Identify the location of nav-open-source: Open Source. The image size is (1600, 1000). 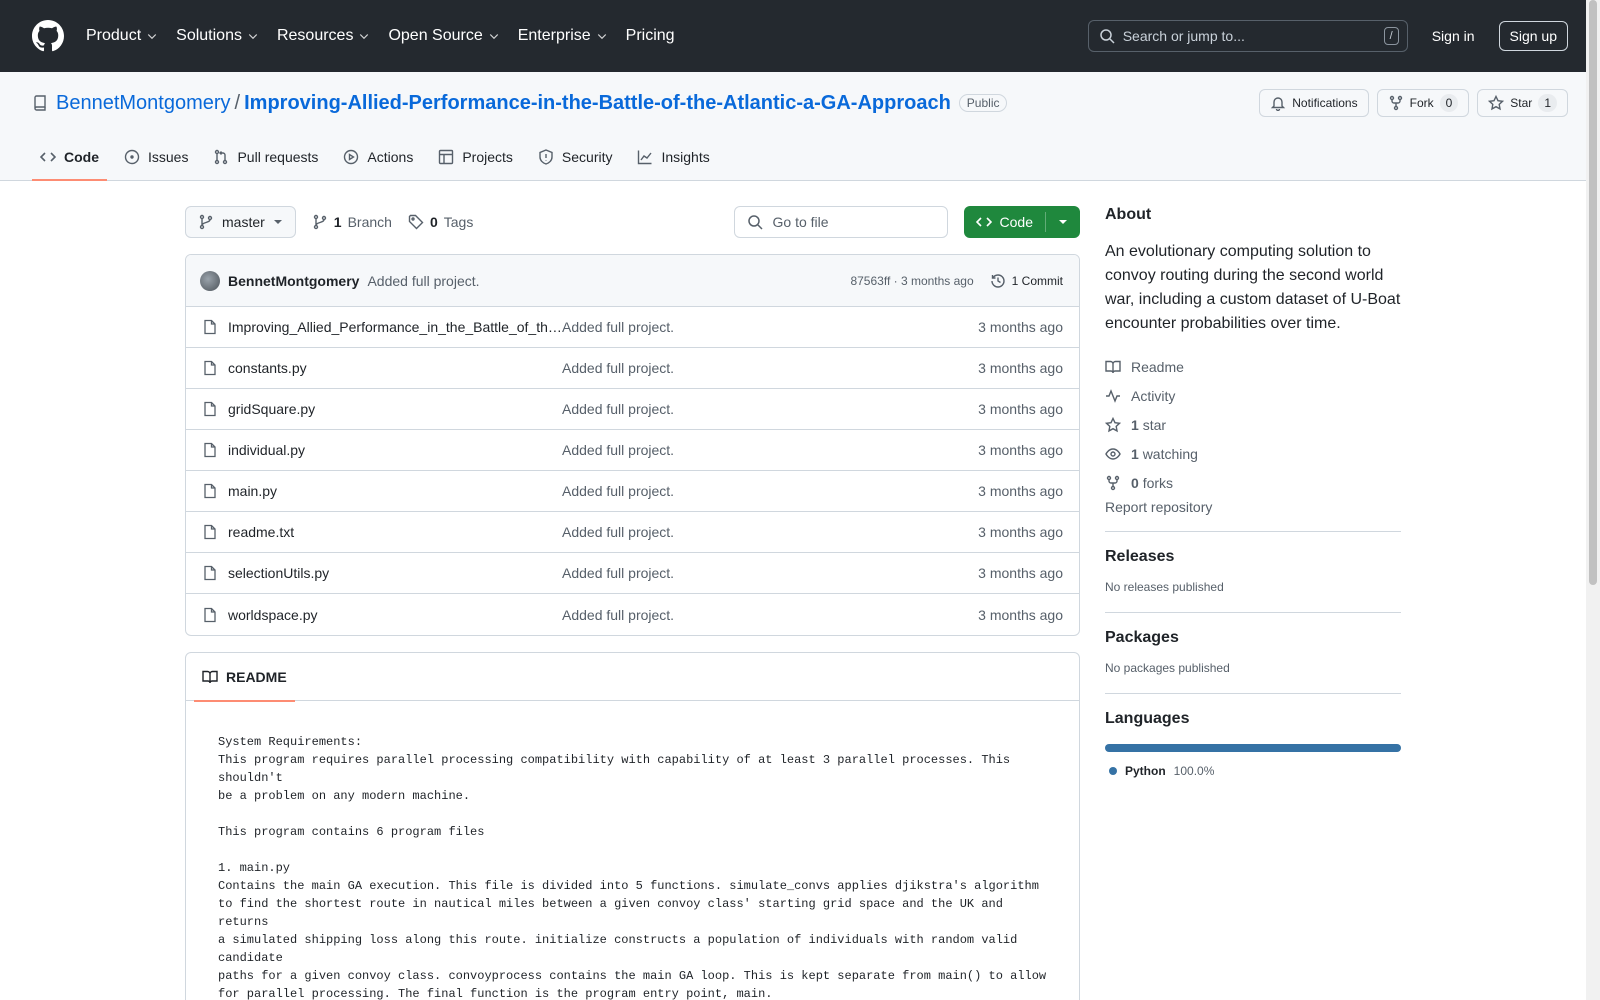
(443, 36).